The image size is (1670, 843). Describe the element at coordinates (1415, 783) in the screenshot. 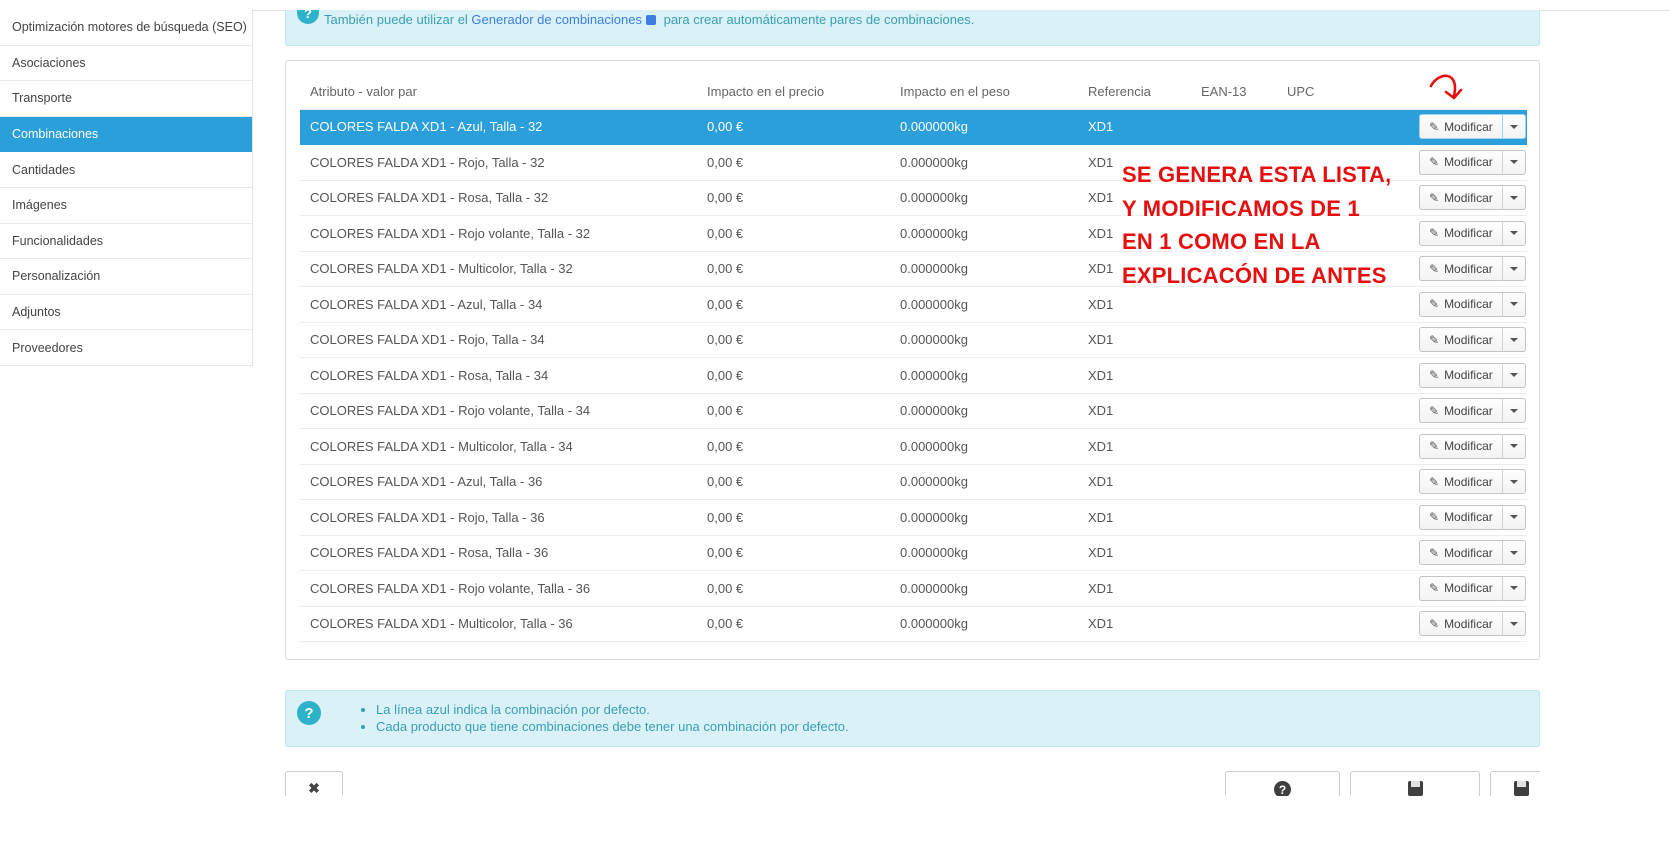

I see `save-and-stay-button` at that location.